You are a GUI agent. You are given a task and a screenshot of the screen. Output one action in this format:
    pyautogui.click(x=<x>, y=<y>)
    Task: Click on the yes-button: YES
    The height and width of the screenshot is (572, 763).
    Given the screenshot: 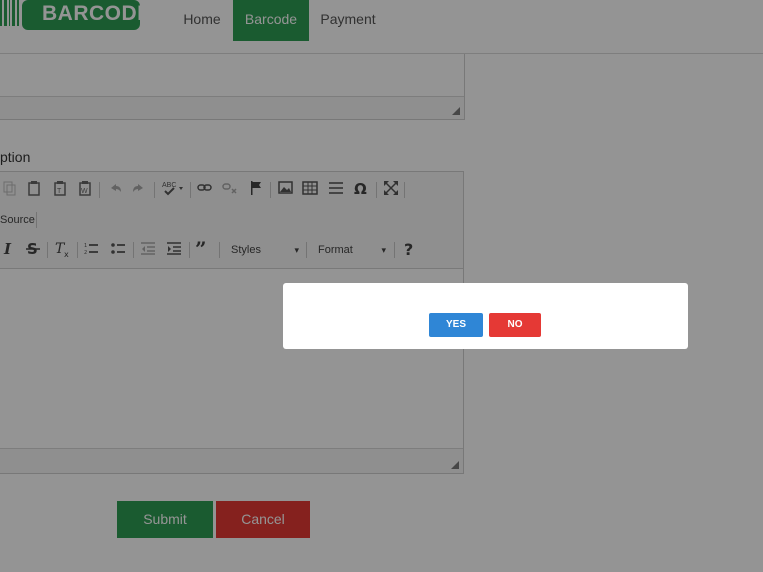 What is the action you would take?
    pyautogui.click(x=456, y=325)
    